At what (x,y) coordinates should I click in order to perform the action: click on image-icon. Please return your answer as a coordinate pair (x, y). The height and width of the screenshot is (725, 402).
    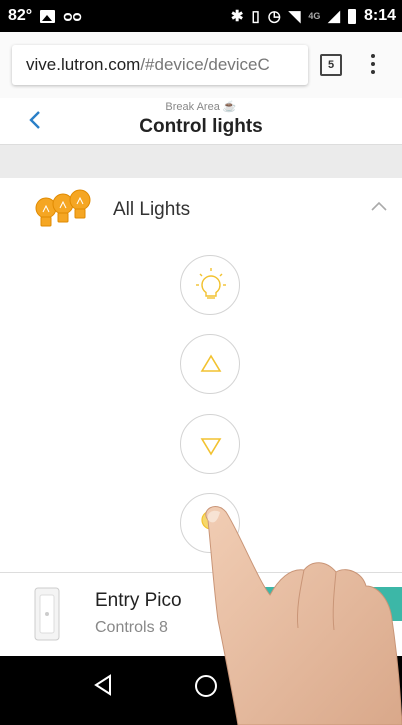
    Looking at the image, I should click on (48, 16).